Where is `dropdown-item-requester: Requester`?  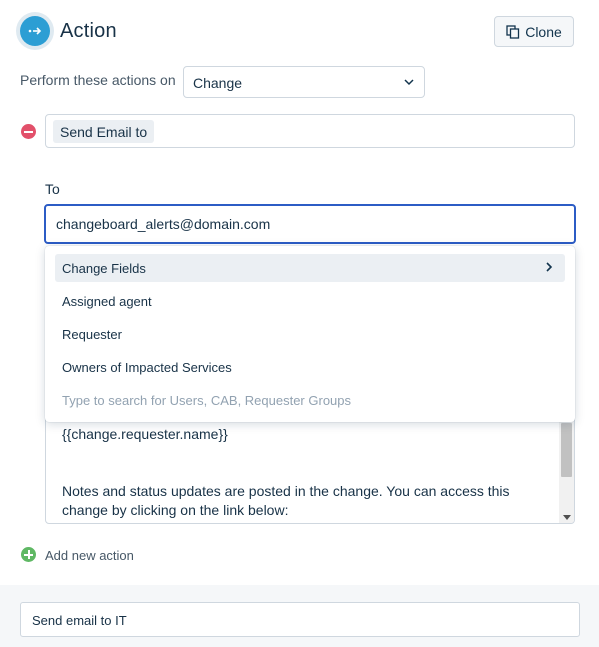
dropdown-item-requester: Requester is located at coordinates (310, 334).